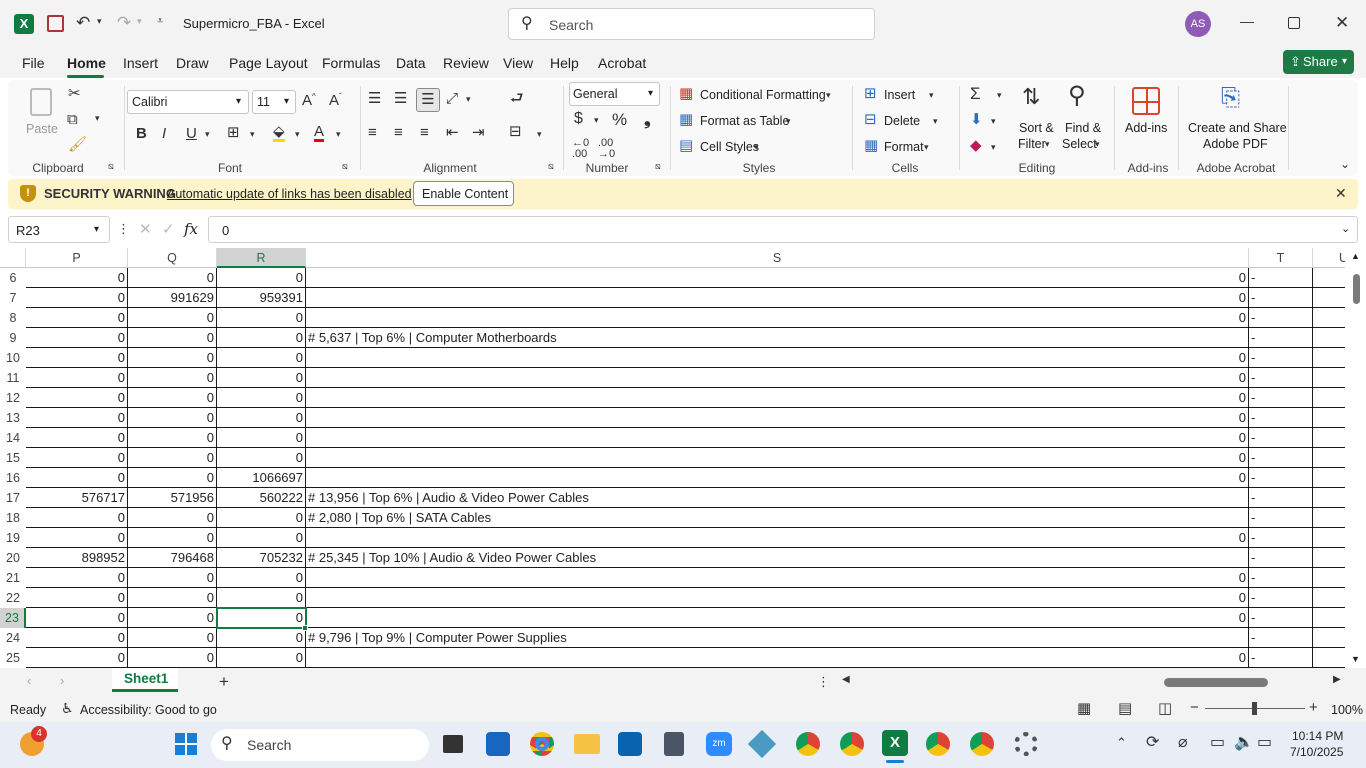 The height and width of the screenshot is (768, 1366). I want to click on wrap-text-icon: ⮐, so click(517, 98).